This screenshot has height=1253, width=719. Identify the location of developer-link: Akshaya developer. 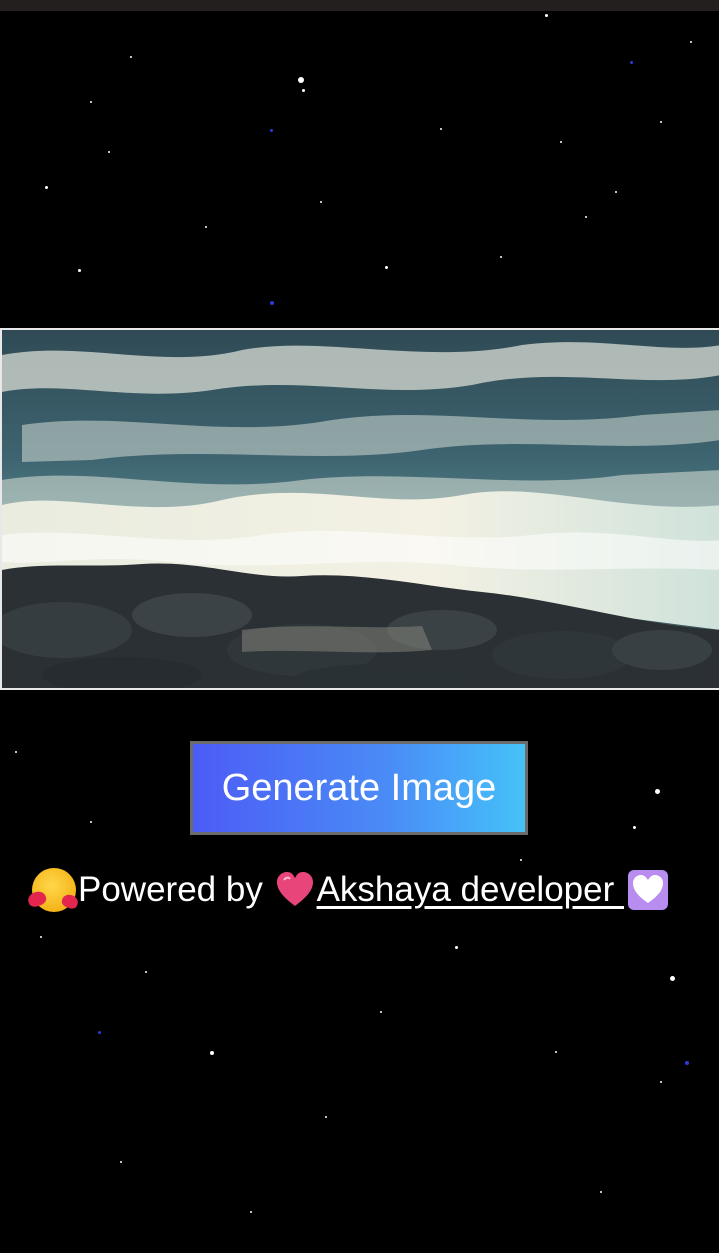
(470, 890).